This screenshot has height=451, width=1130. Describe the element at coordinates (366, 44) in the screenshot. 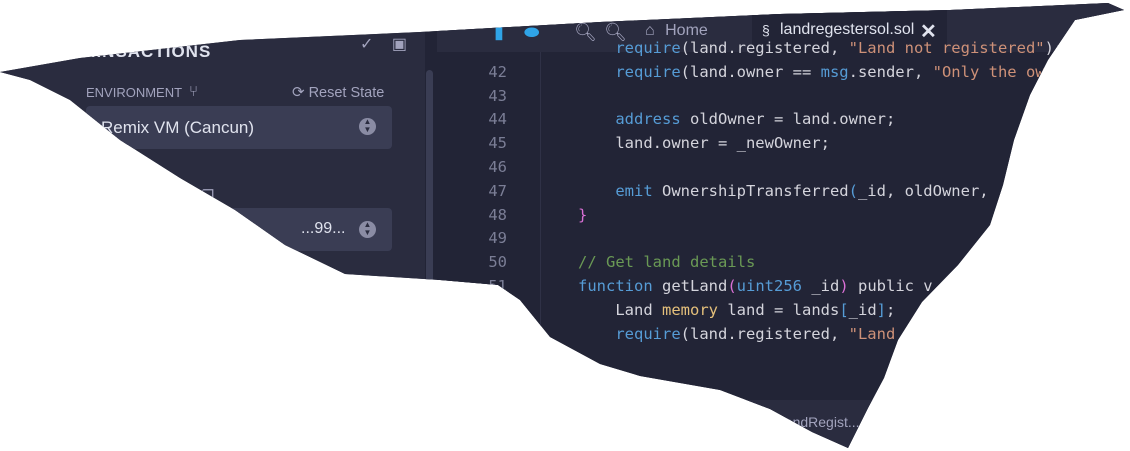

I see `expand-icon: ✓` at that location.